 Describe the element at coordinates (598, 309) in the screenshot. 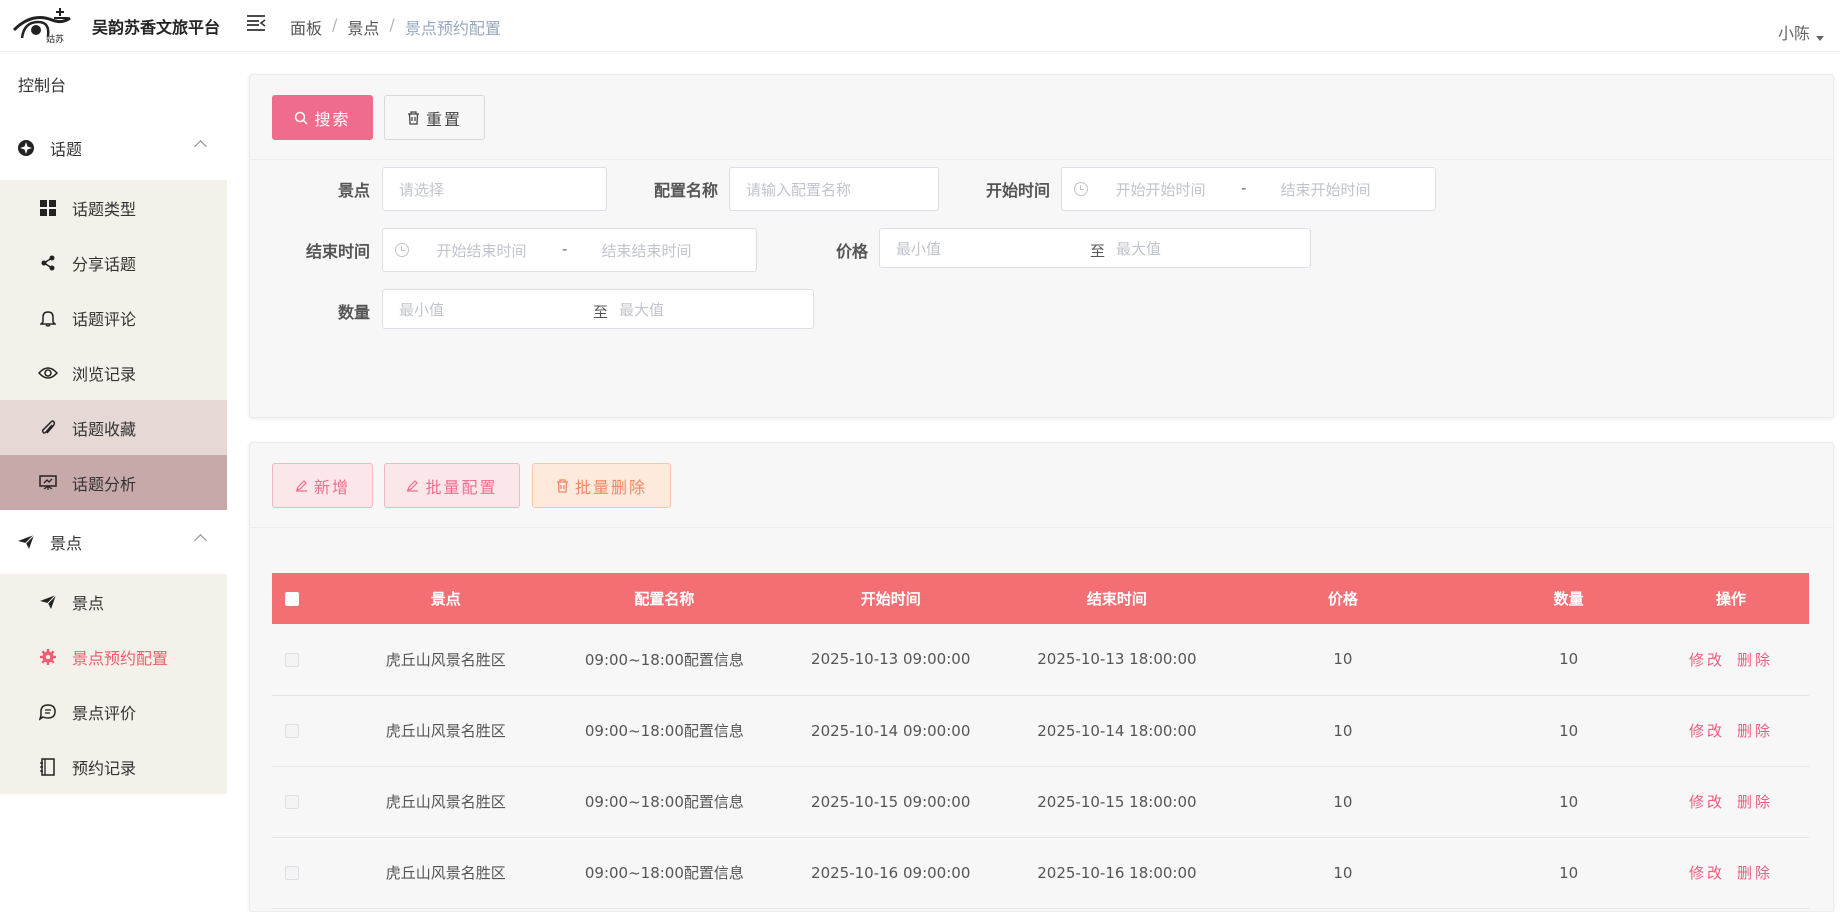

I see `quantity-range: 最小值 至 最大值` at that location.